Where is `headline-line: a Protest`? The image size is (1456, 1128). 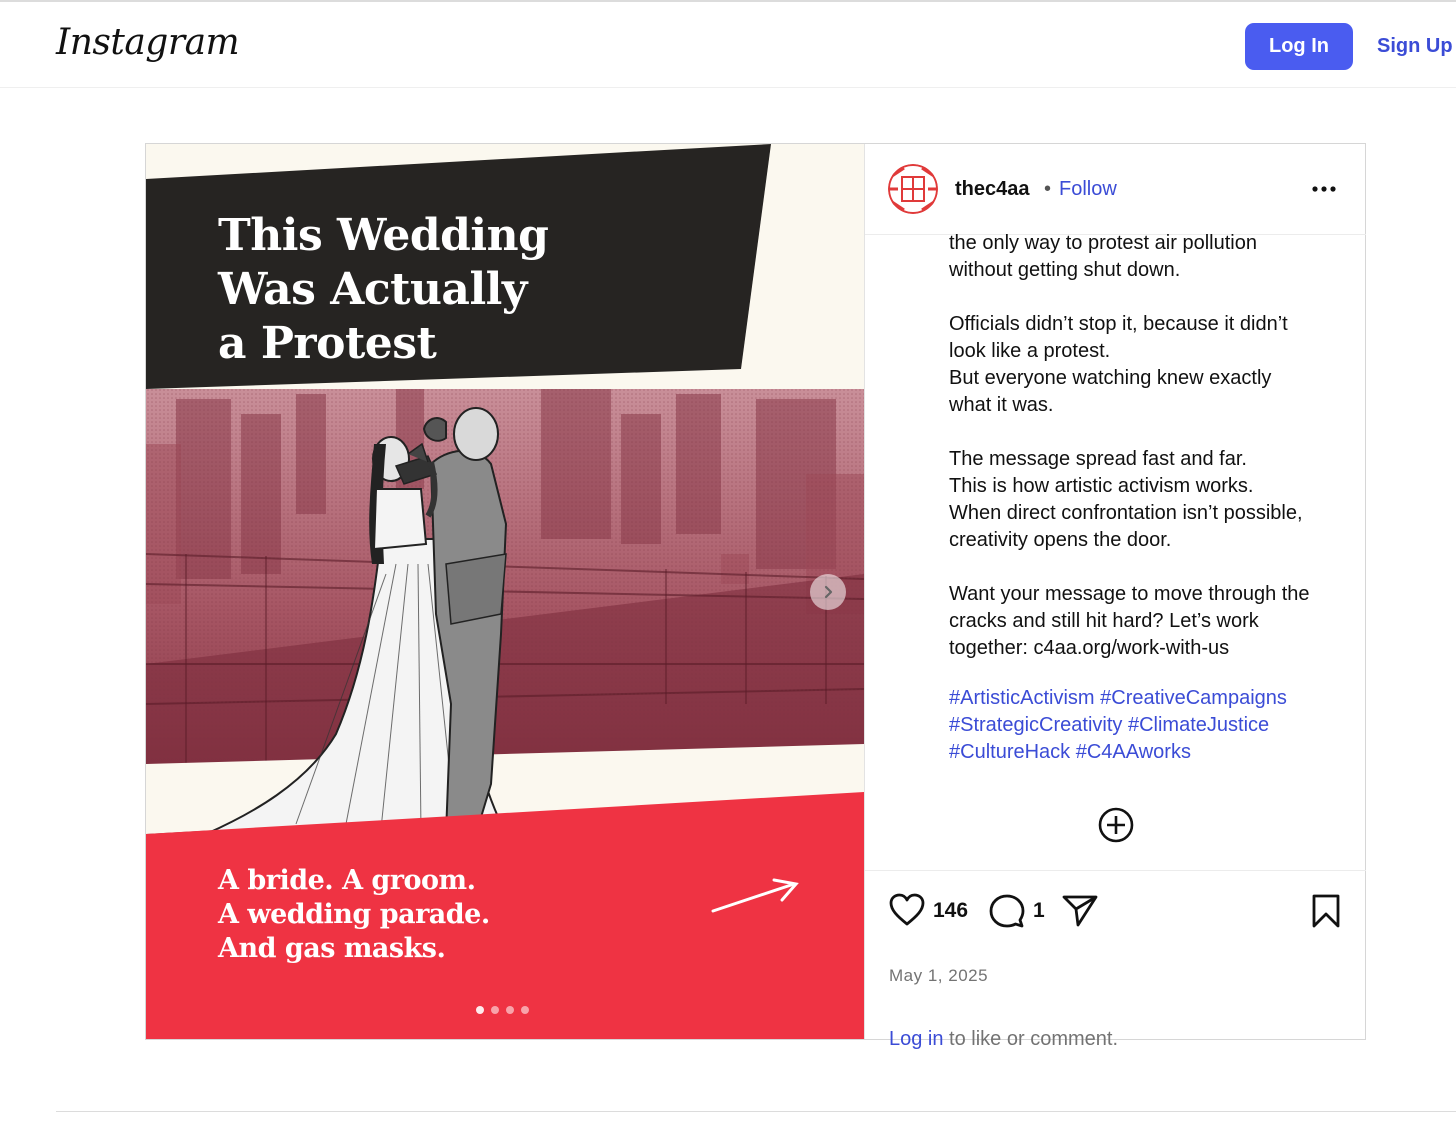 headline-line: a Protest is located at coordinates (327, 343).